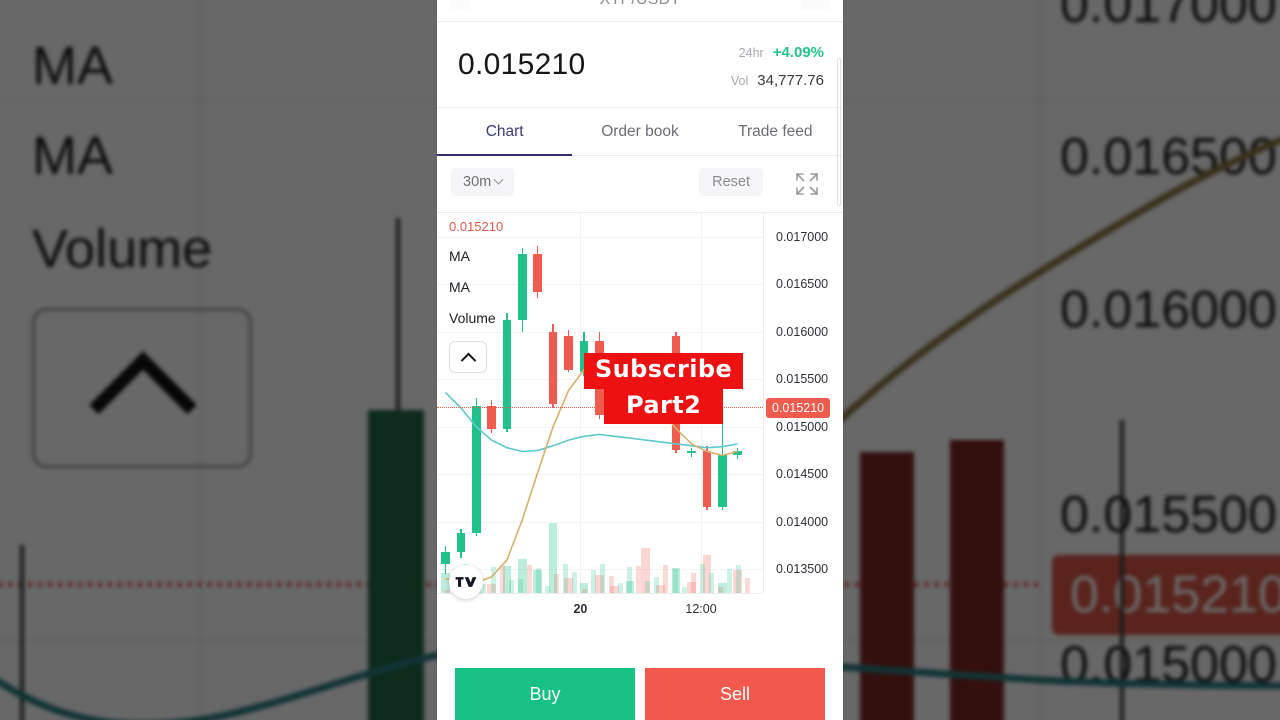  What do you see at coordinates (739, 81) in the screenshot?
I see `volume-label: Vol` at bounding box center [739, 81].